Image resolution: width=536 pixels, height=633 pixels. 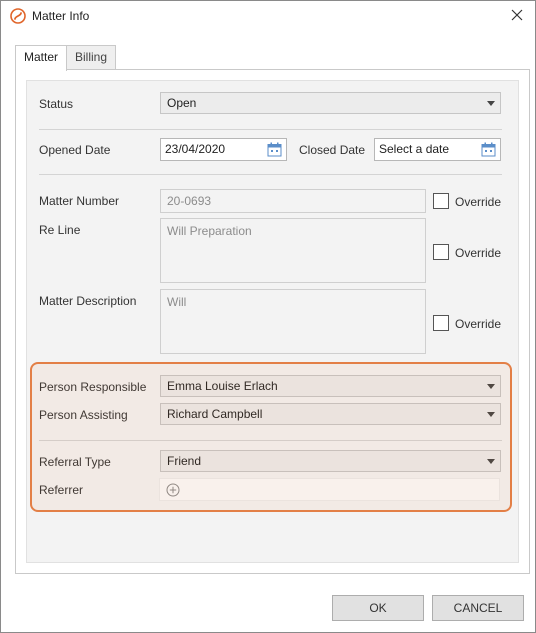 I want to click on matter-description-label: Matter Description, so click(x=88, y=301).